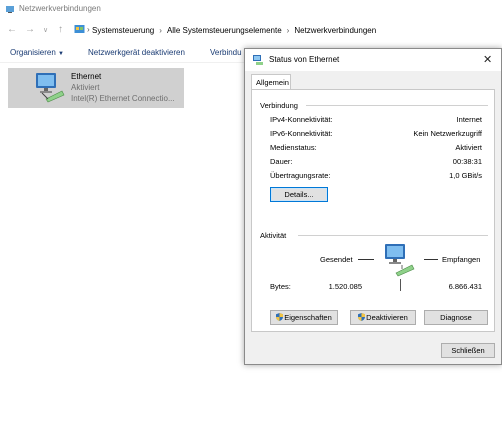  Describe the element at coordinates (304, 317) in the screenshot. I see `properties-button: Eigenschaften` at that location.